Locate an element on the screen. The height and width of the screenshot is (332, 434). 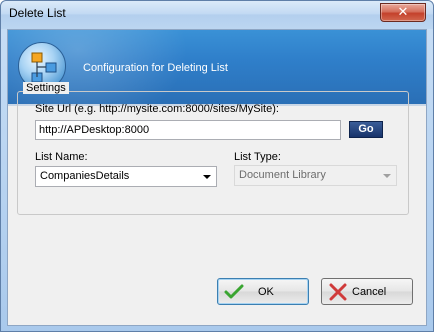
close-button: ✕ is located at coordinates (403, 12).